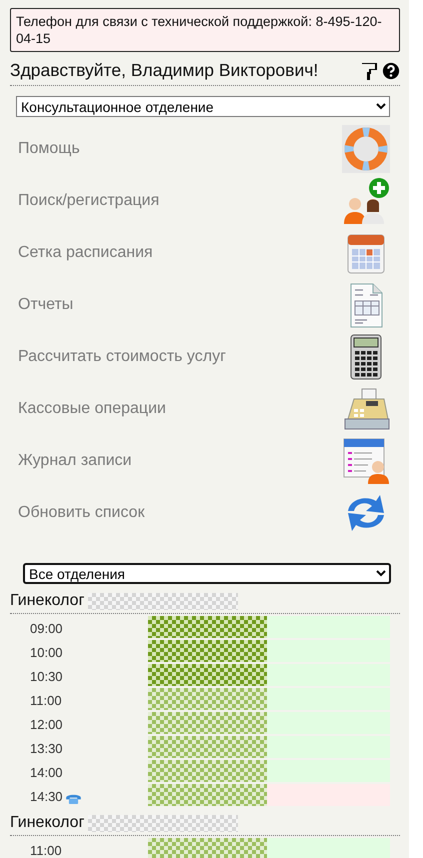 Image resolution: width=423 pixels, height=858 pixels. Describe the element at coordinates (46, 796) in the screenshot. I see `slot-time: 14:30` at that location.